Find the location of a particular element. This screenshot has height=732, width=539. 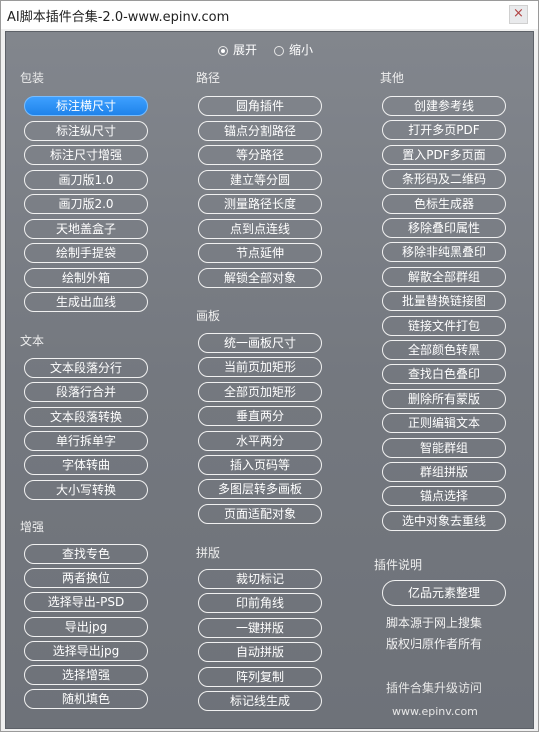

enhance-button-5: 选择增强 is located at coordinates (86, 675).